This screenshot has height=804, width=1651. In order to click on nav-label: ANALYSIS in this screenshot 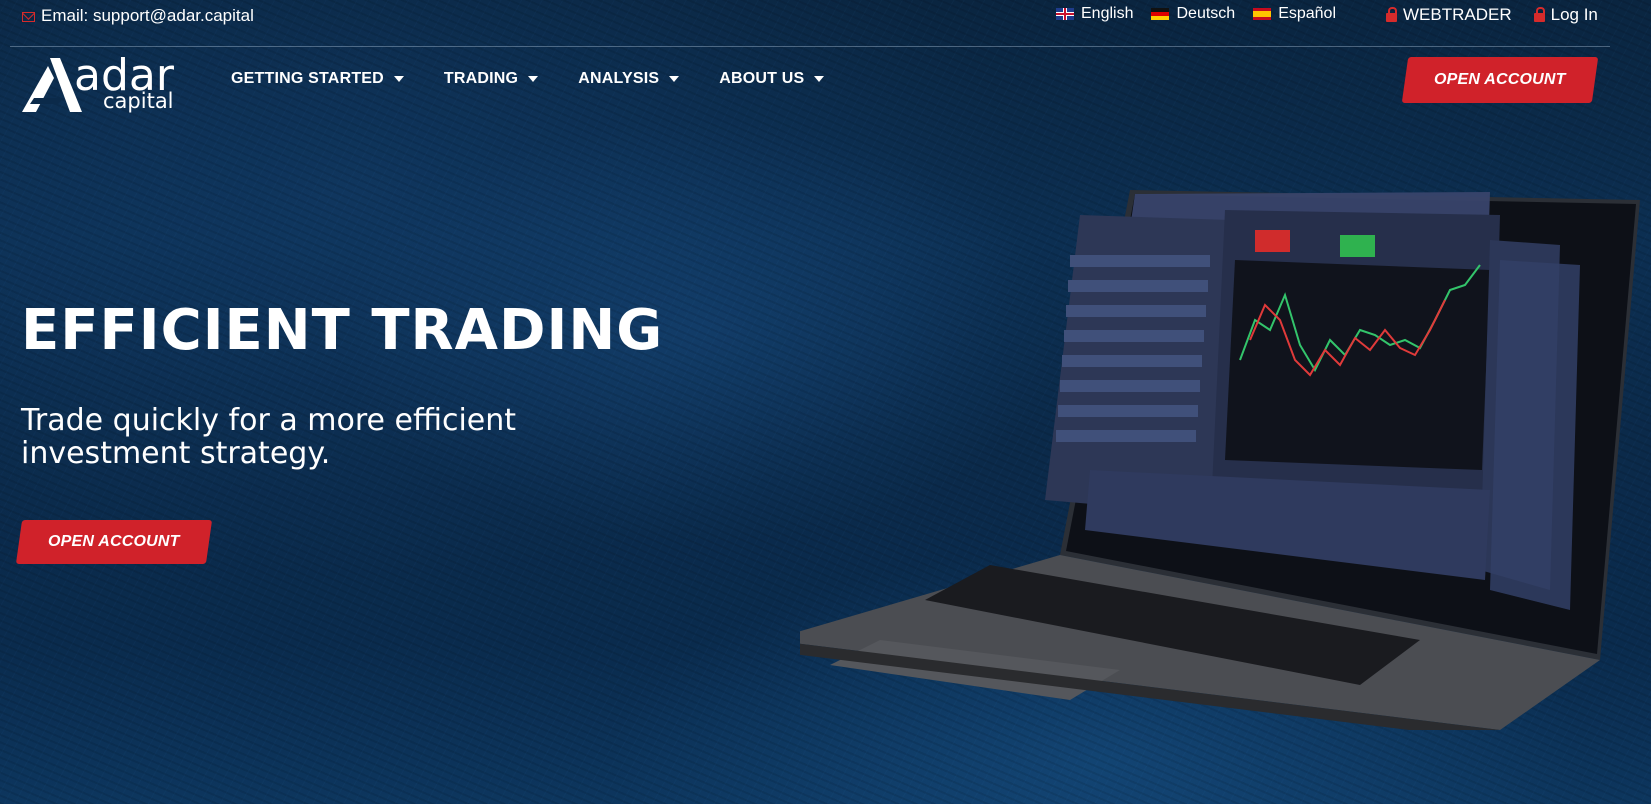, I will do `click(619, 78)`.